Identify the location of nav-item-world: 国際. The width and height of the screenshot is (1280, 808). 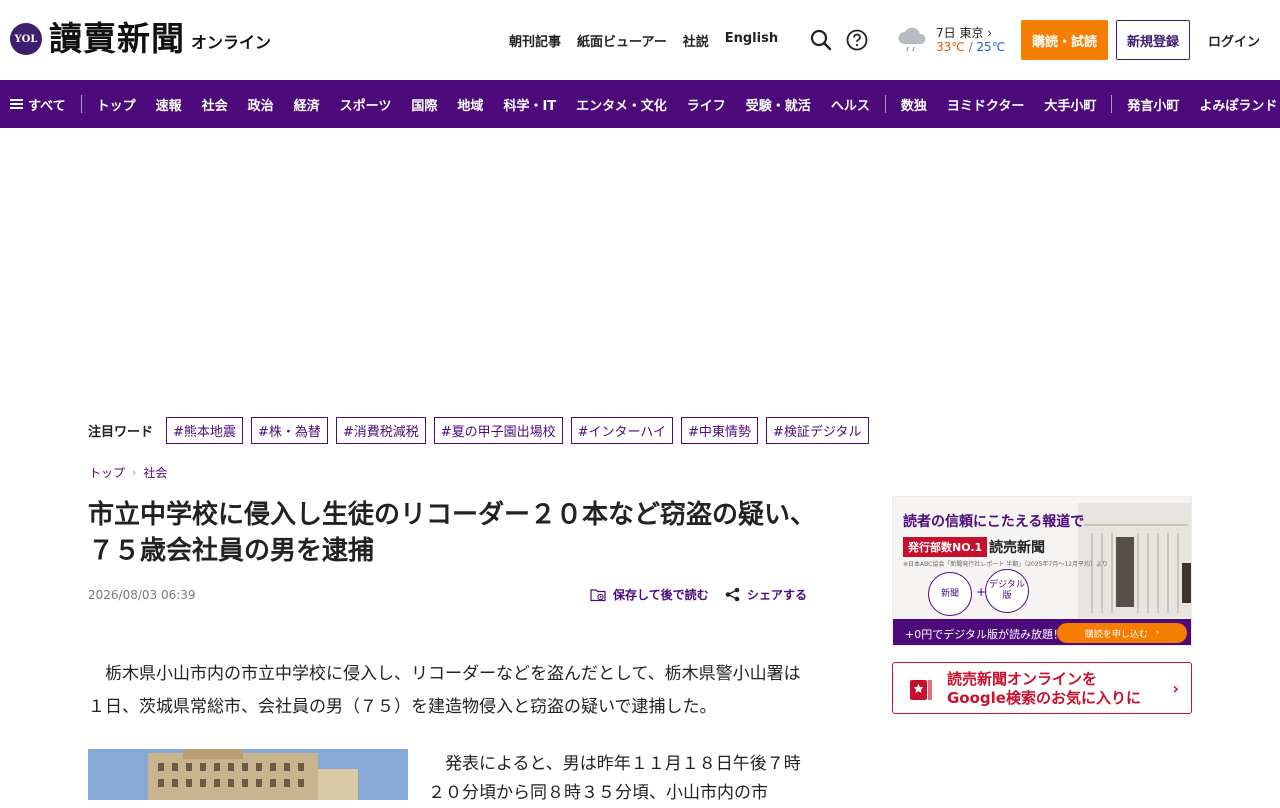
(424, 104).